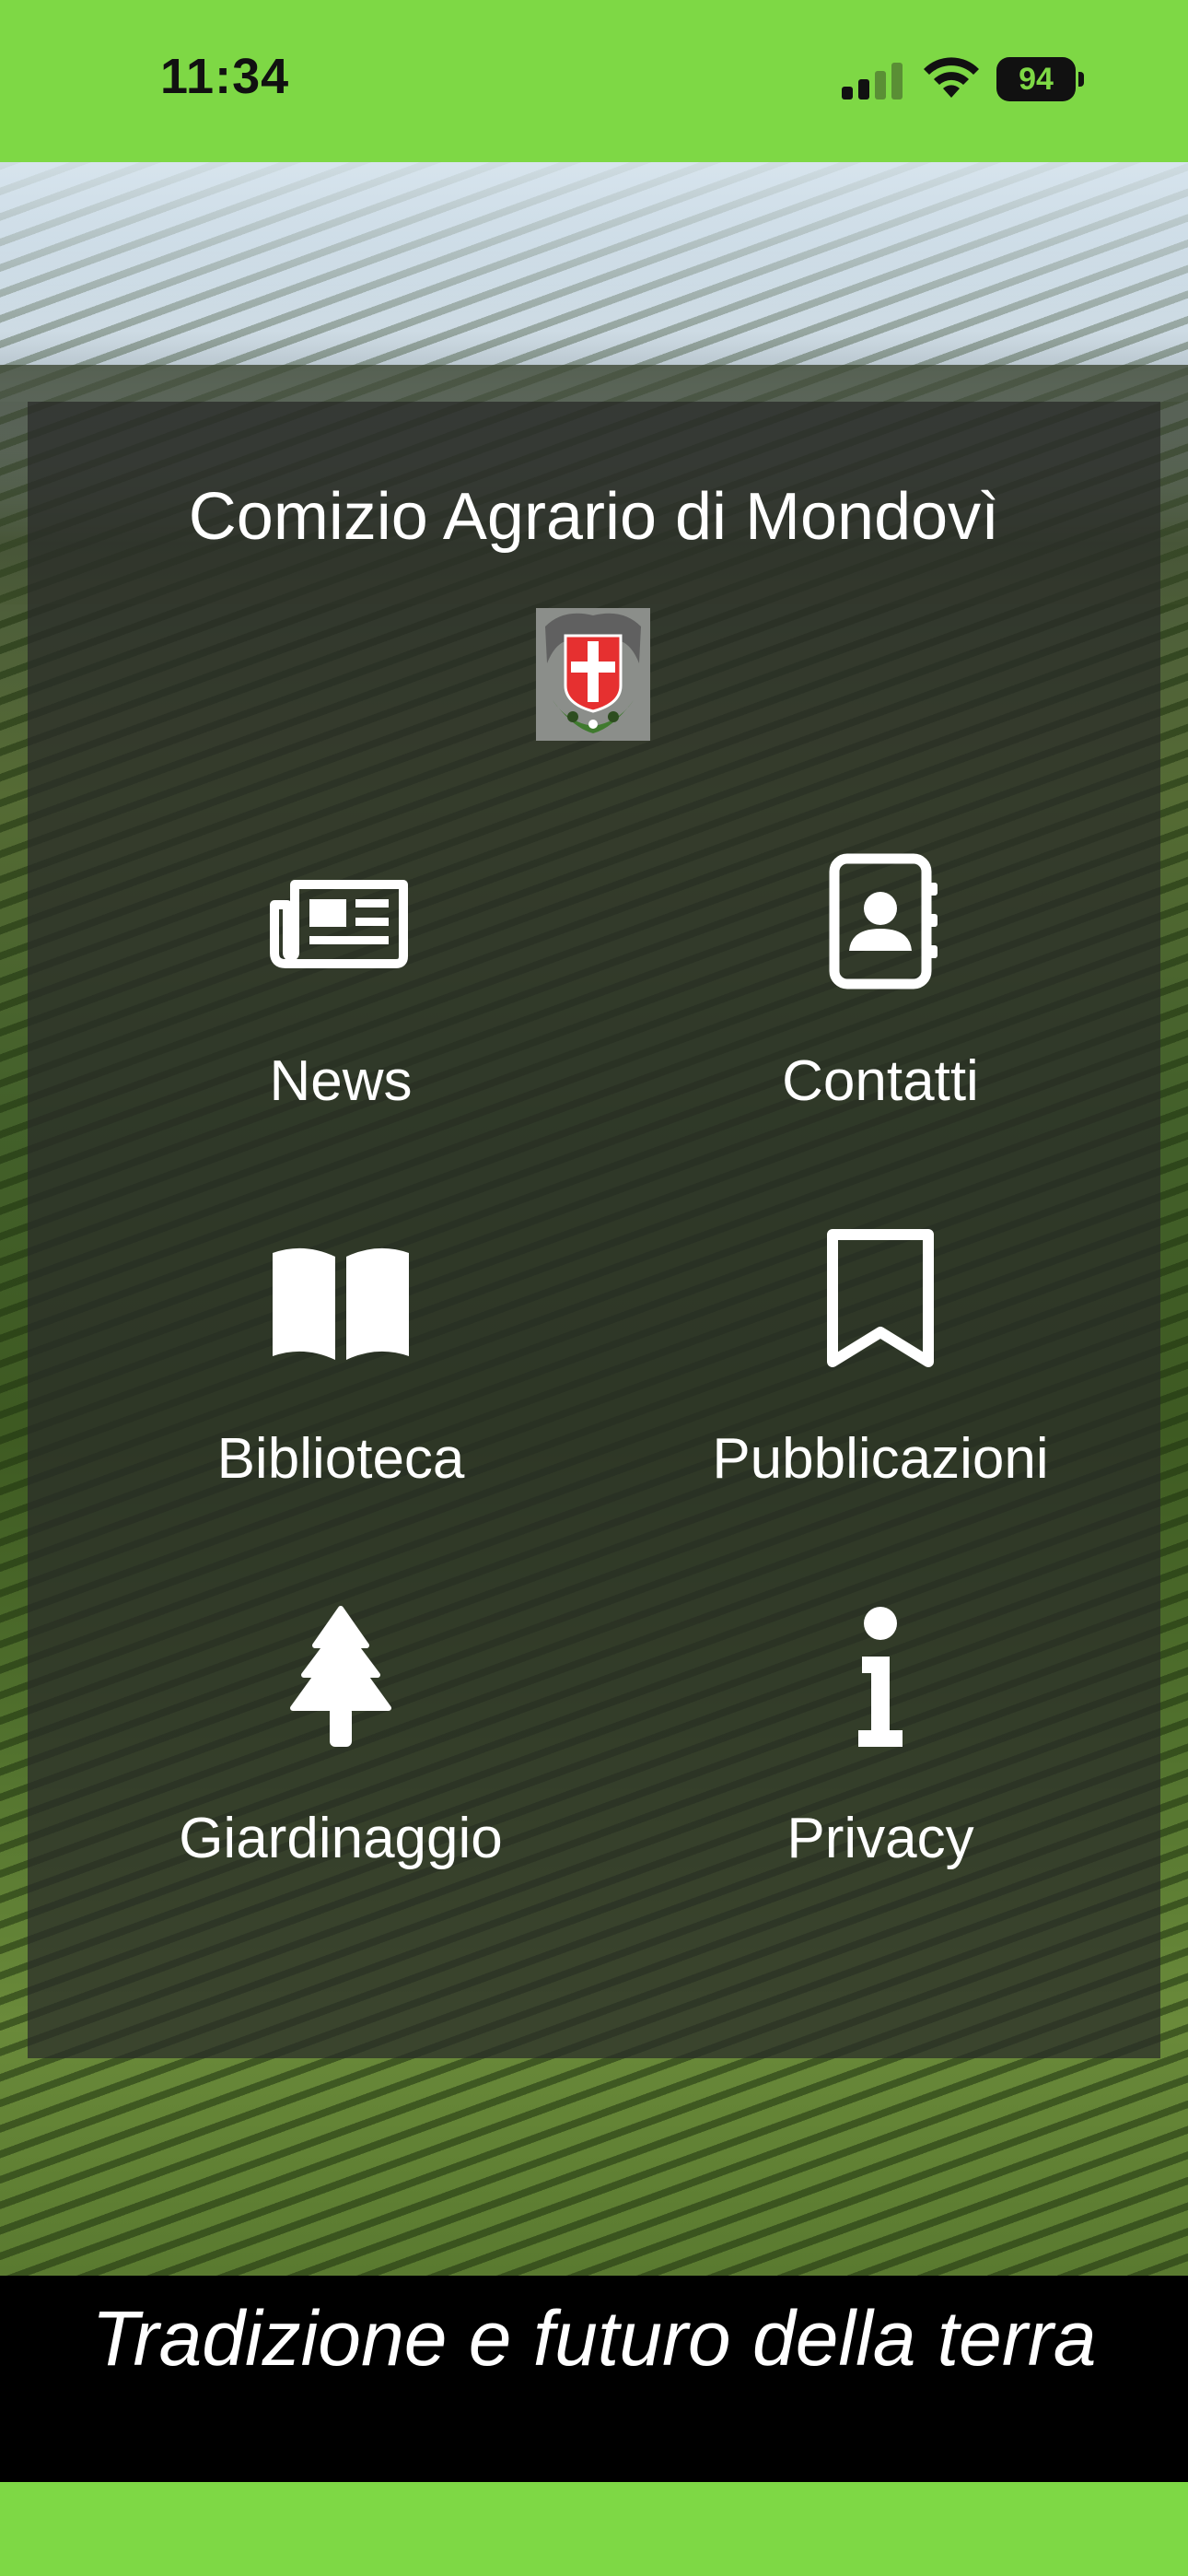 The width and height of the screenshot is (1188, 2576). What do you see at coordinates (883, 921) in the screenshot?
I see `address-book-icon` at bounding box center [883, 921].